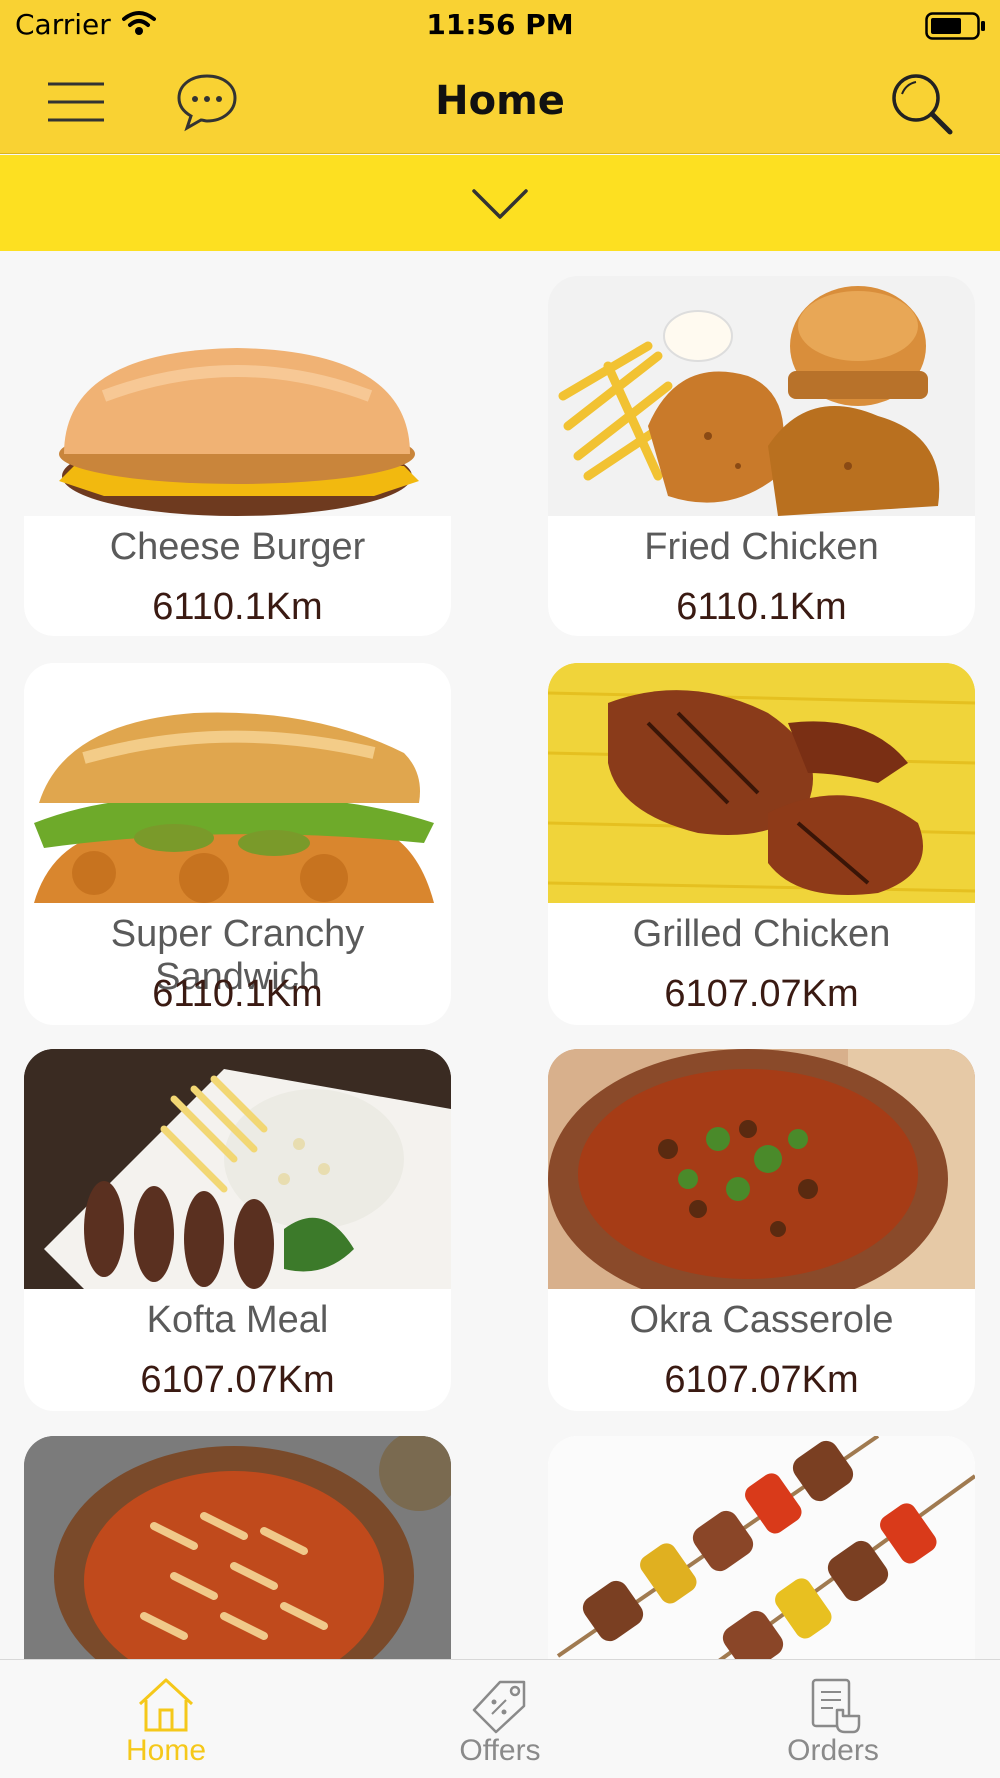  I want to click on tab-orders-label: Orders, so click(833, 1750).